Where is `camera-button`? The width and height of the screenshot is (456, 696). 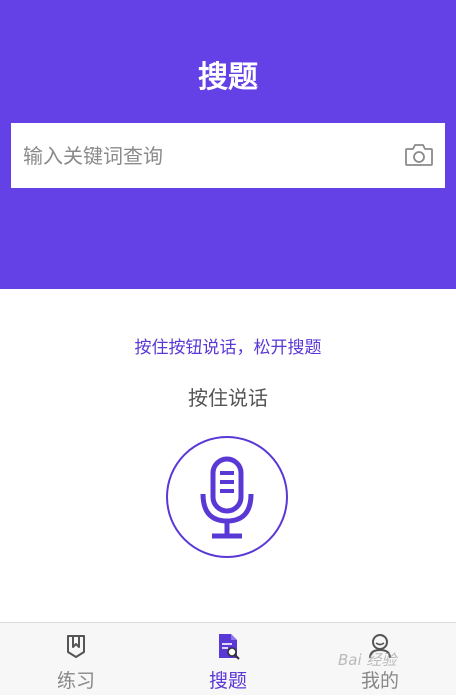 camera-button is located at coordinates (419, 155).